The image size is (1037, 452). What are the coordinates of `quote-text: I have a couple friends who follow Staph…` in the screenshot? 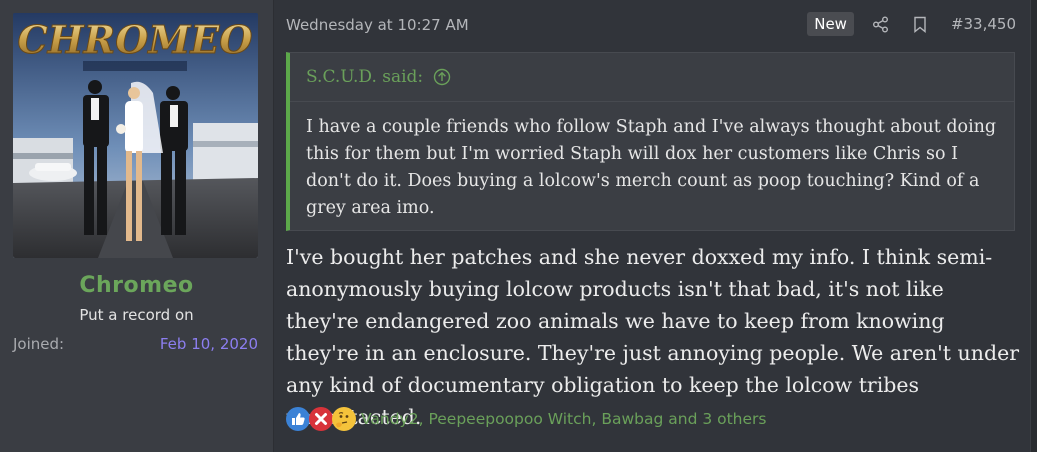 It's located at (651, 167).